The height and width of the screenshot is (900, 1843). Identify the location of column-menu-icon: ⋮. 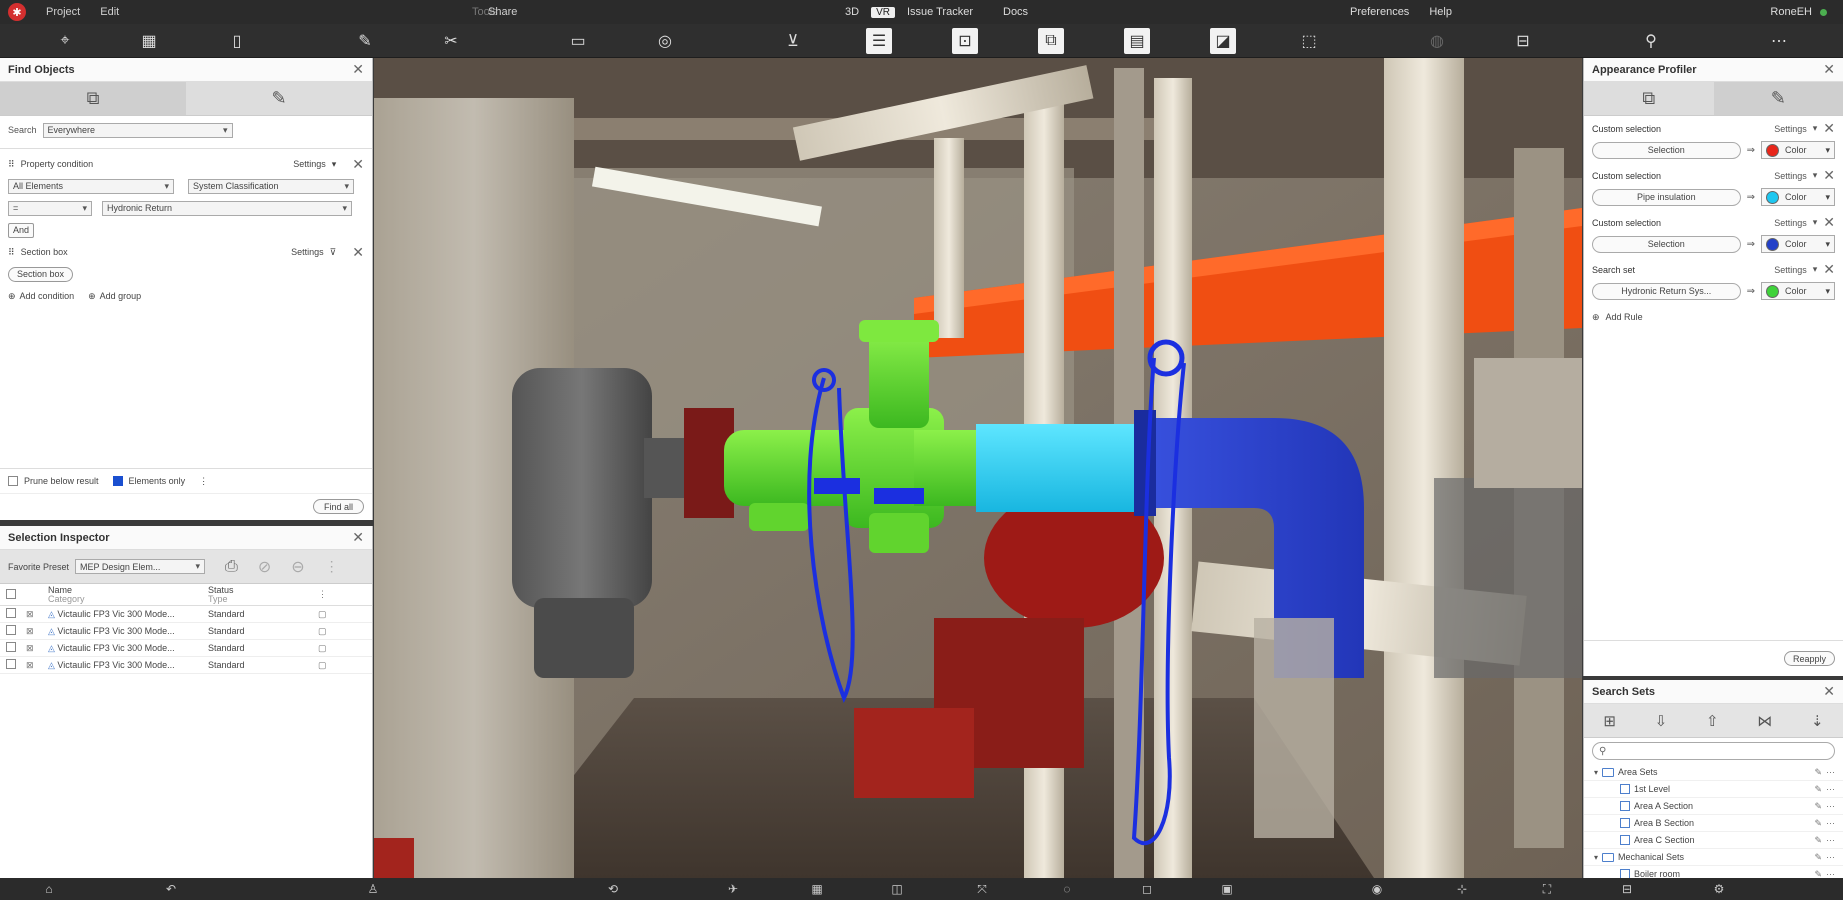
(328, 594).